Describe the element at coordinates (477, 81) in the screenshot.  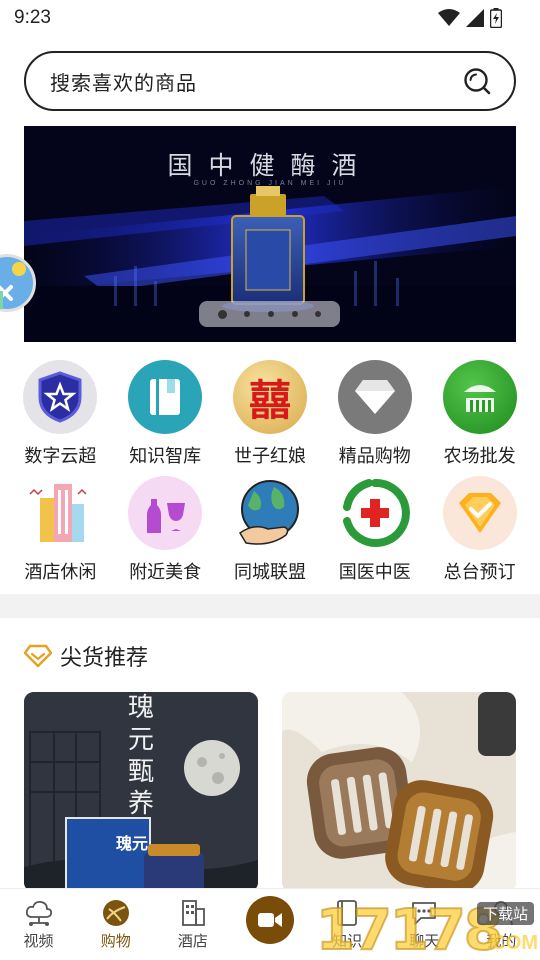
I see `search-icon` at that location.